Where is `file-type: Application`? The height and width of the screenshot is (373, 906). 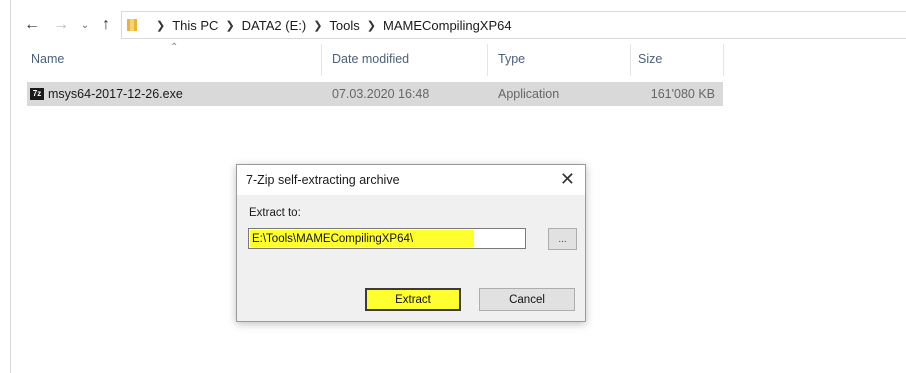
file-type: Application is located at coordinates (529, 94).